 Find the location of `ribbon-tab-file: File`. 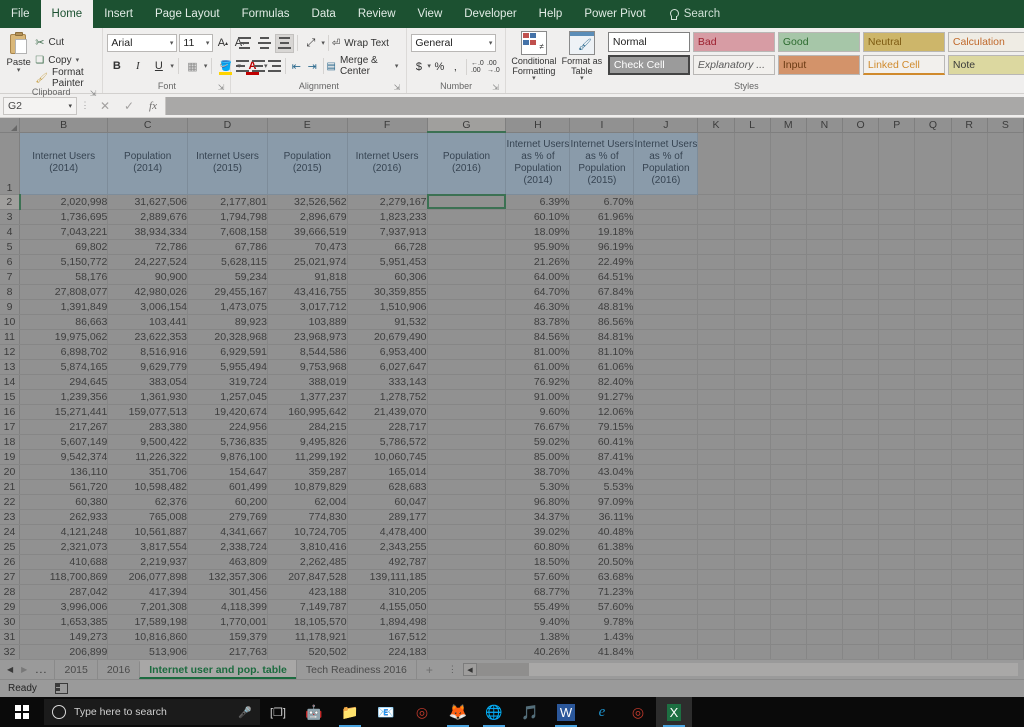

ribbon-tab-file: File is located at coordinates (20, 14).